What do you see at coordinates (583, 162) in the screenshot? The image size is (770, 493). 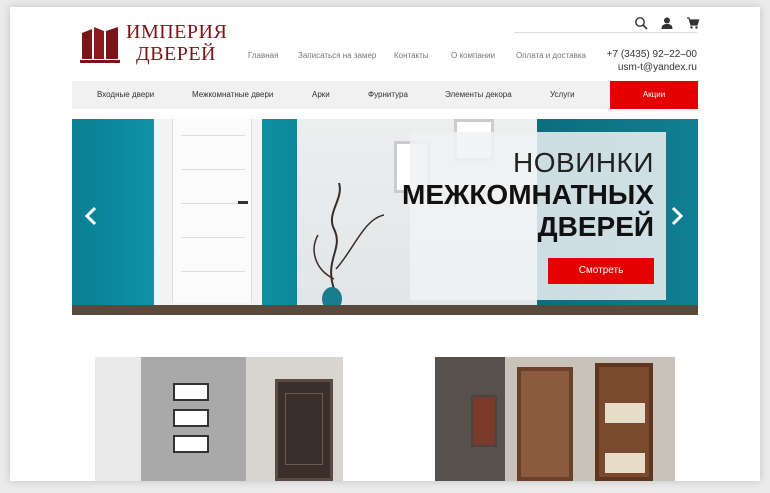 I see `hero-heading-line-1: НОВИНКИ` at bounding box center [583, 162].